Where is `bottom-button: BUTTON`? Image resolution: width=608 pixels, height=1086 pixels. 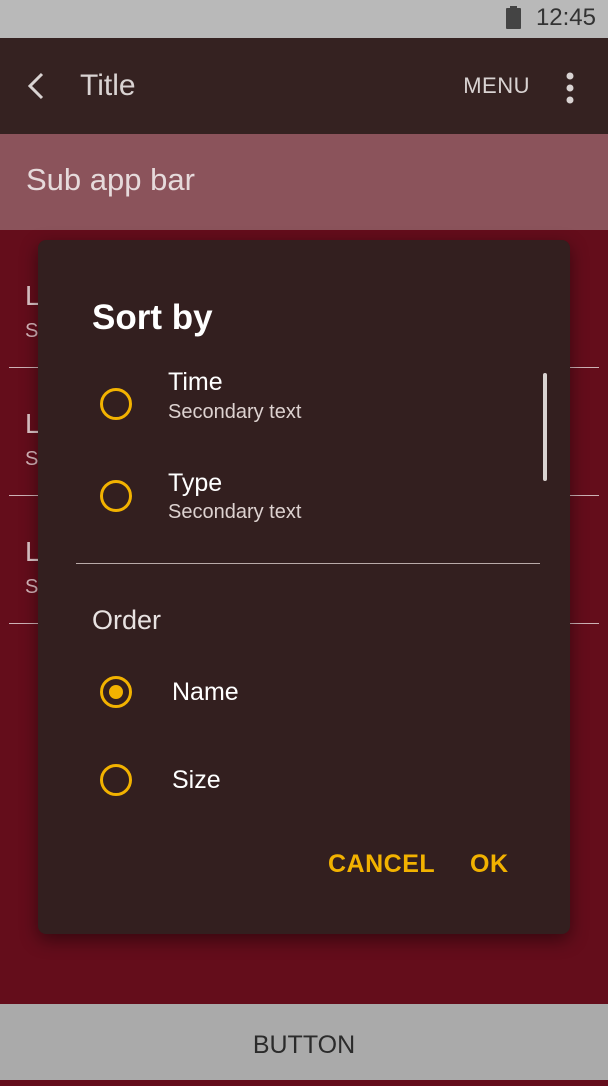 bottom-button: BUTTON is located at coordinates (304, 1042).